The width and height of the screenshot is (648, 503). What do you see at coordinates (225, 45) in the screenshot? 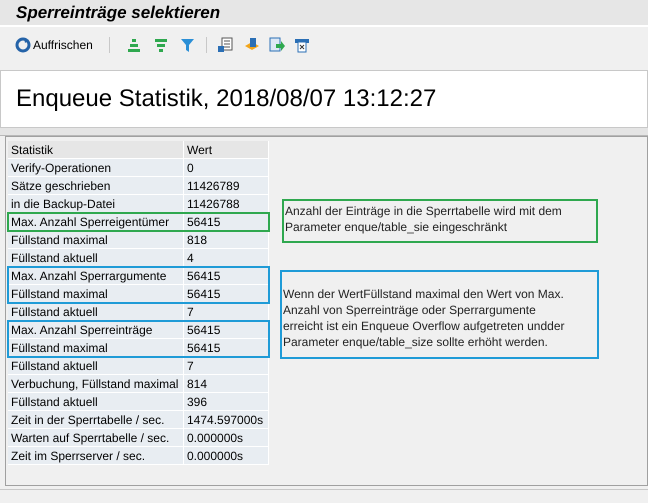
I see `spreadsheet-icon` at bounding box center [225, 45].